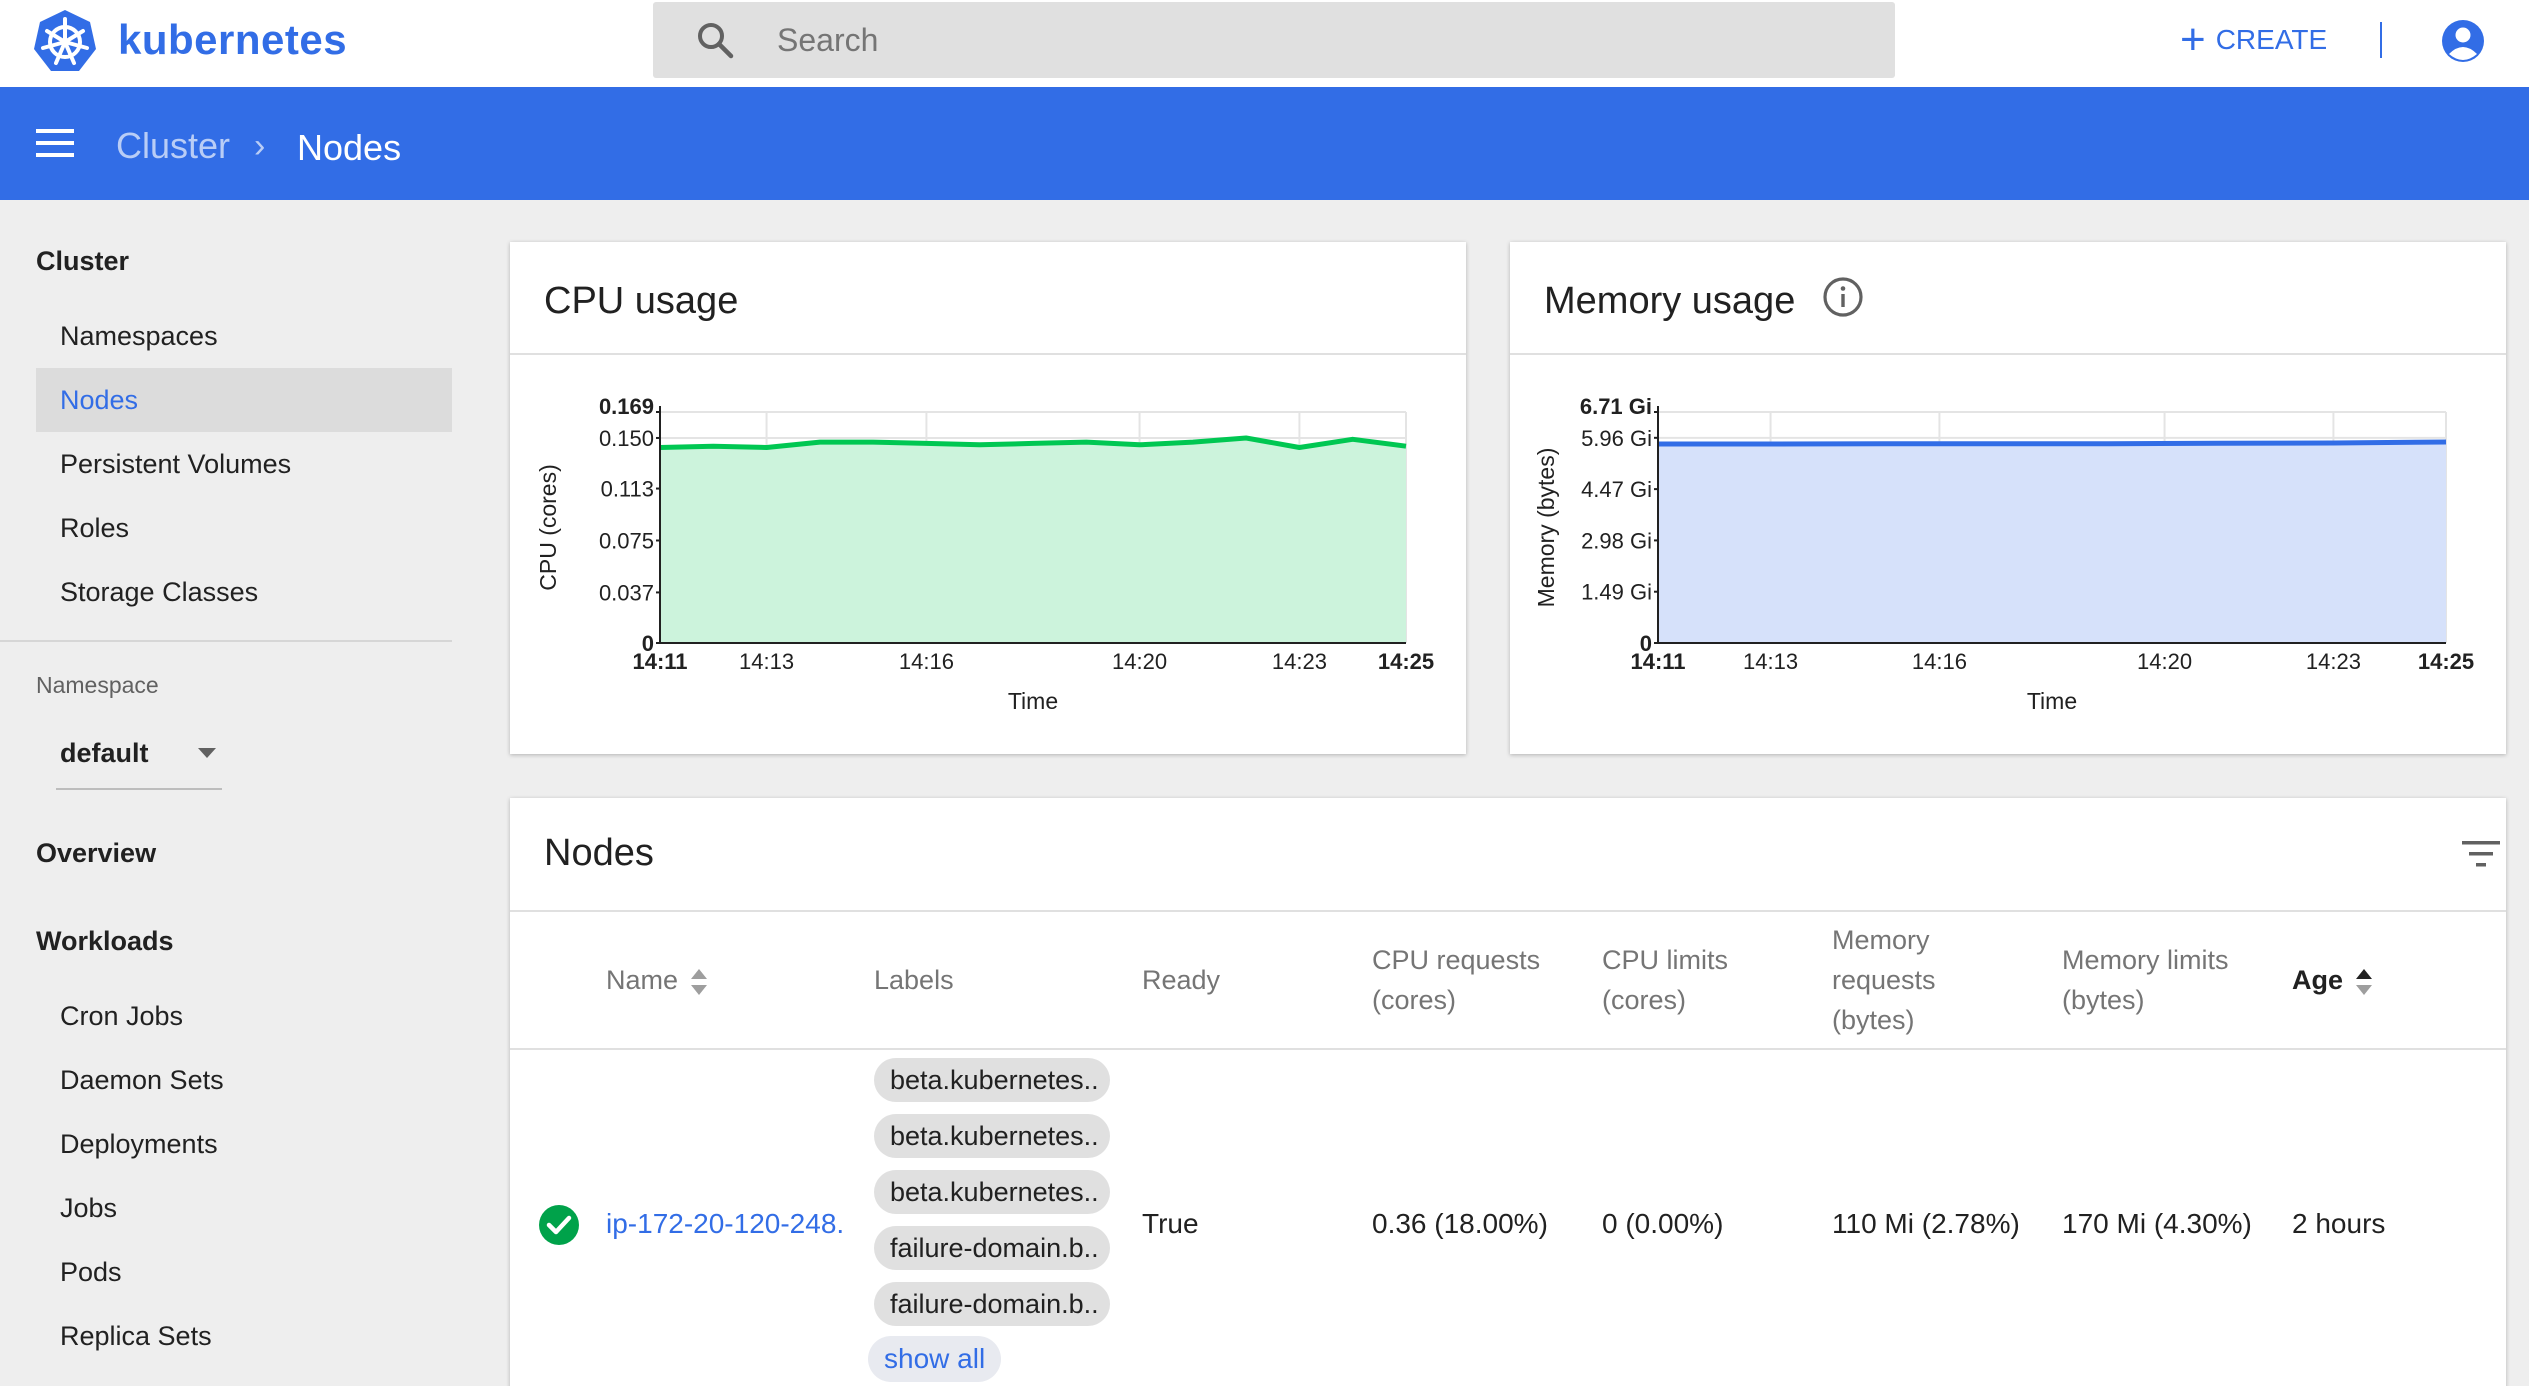 Image resolution: width=2529 pixels, height=1386 pixels. What do you see at coordinates (232, 40) in the screenshot?
I see `brand-name: kubernetes` at bounding box center [232, 40].